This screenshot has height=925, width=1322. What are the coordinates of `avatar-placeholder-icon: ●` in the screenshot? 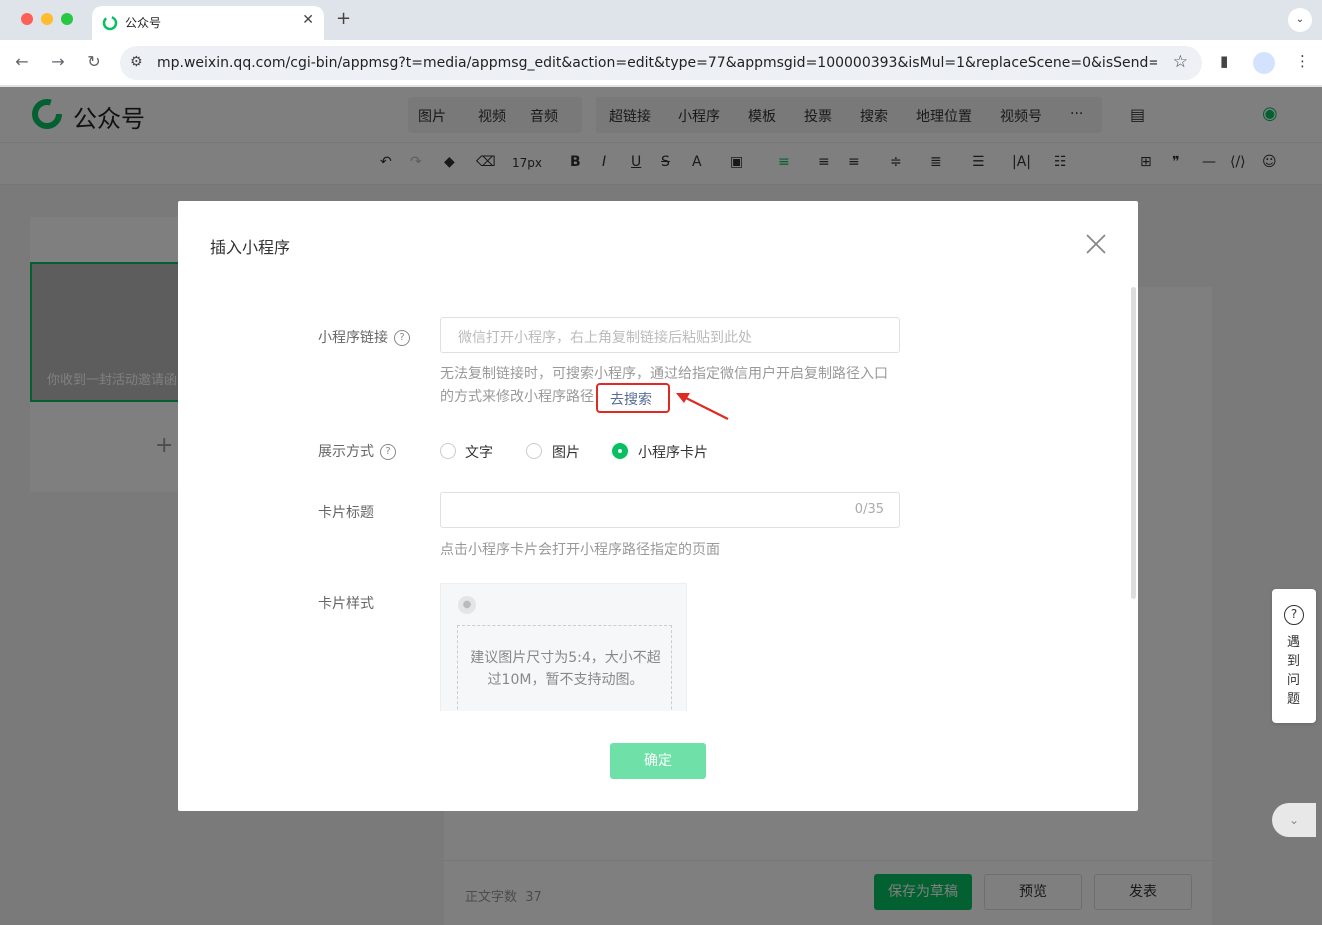 It's located at (467, 605).